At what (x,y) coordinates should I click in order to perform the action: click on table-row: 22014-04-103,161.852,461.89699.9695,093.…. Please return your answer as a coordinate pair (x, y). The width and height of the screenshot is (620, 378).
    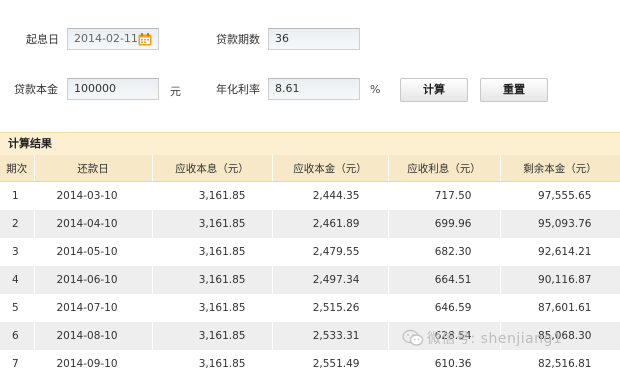
    Looking at the image, I should click on (310, 224).